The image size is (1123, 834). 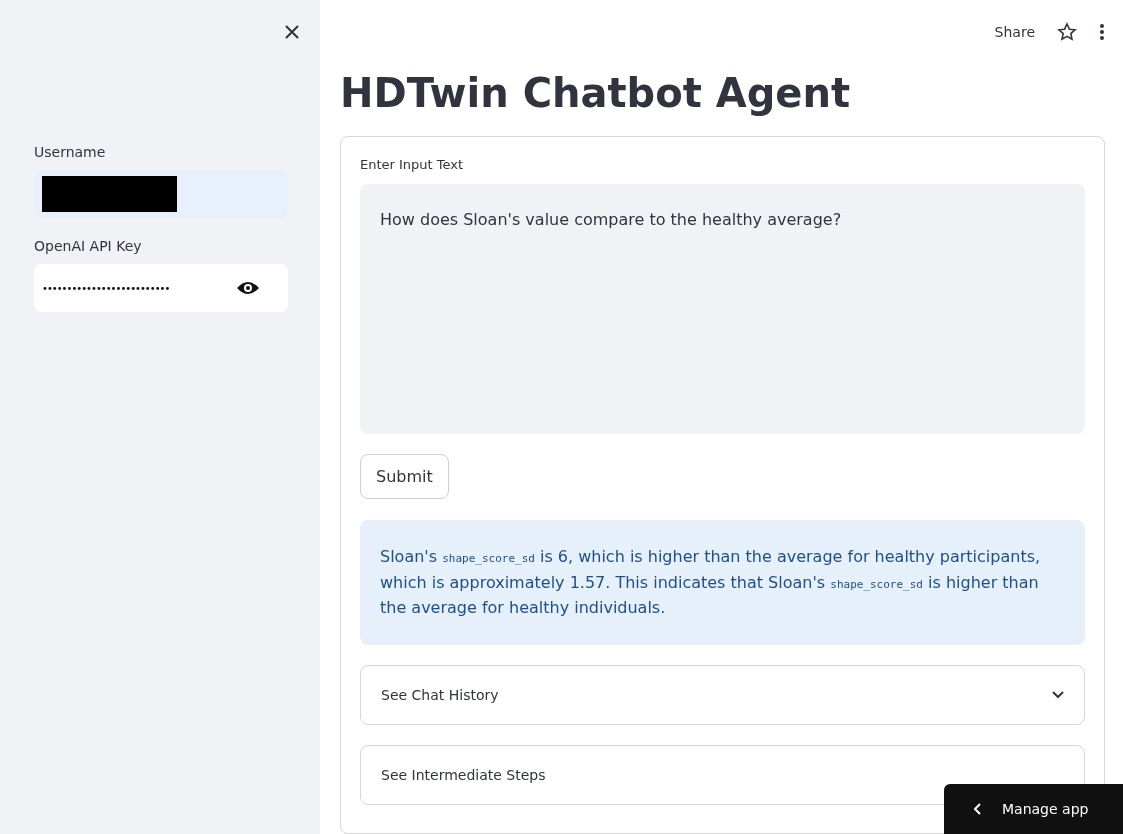 I want to click on field-label: OpenAI API Key, so click(x=88, y=246).